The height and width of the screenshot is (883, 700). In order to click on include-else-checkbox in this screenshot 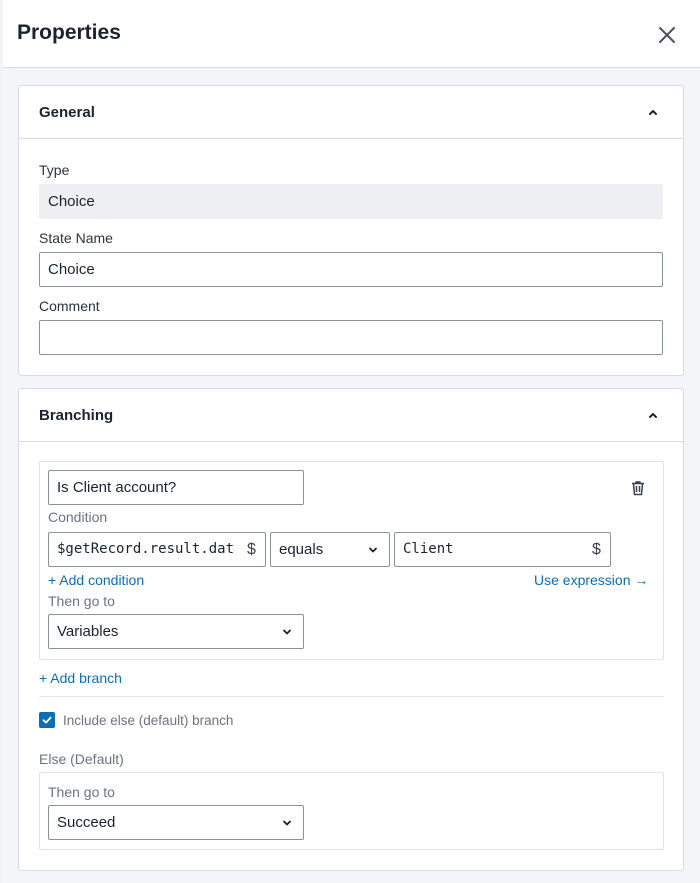, I will do `click(47, 720)`.